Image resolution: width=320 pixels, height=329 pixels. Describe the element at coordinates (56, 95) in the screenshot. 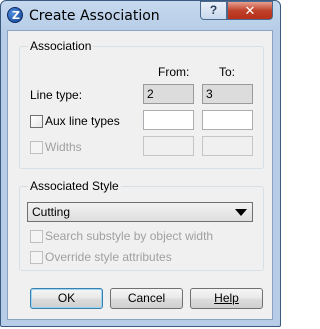

I see `line-type-label: Line type:` at that location.